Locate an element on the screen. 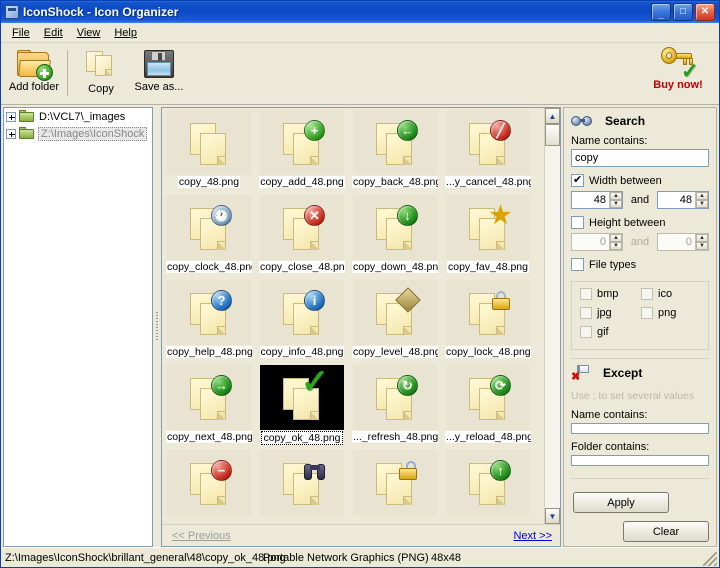 Image resolution: width=720 pixels, height=568 pixels. maximize-button: □ is located at coordinates (683, 12).